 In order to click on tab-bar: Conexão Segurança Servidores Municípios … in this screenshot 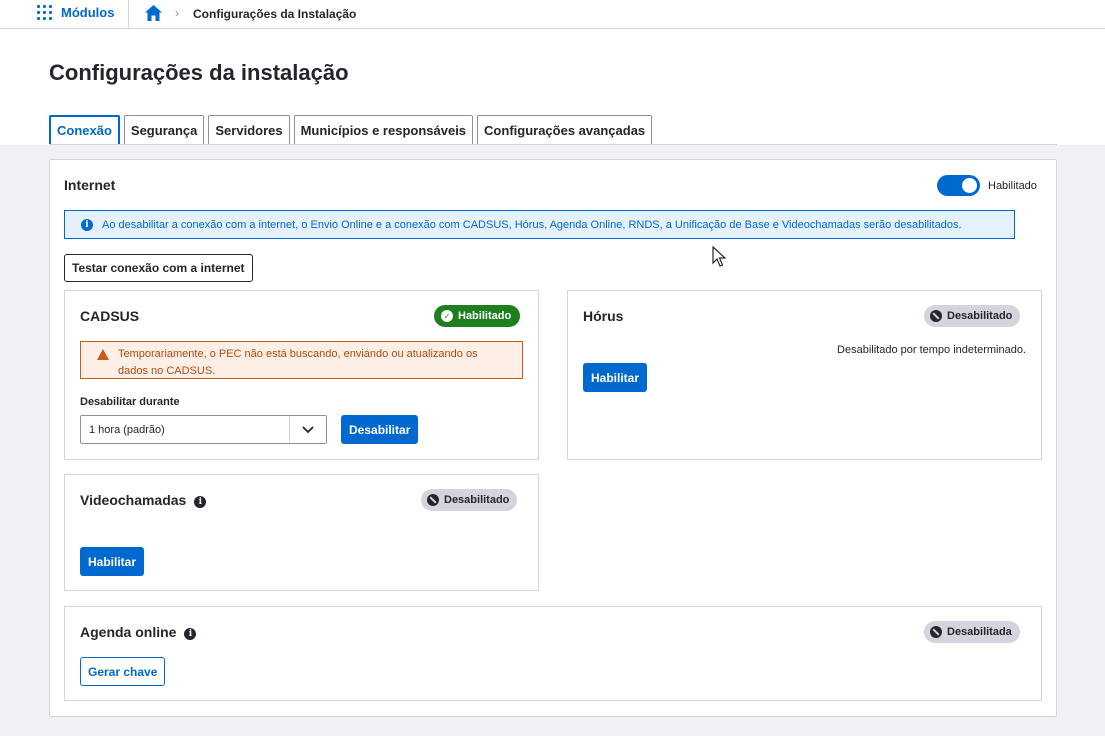, I will do `click(351, 129)`.